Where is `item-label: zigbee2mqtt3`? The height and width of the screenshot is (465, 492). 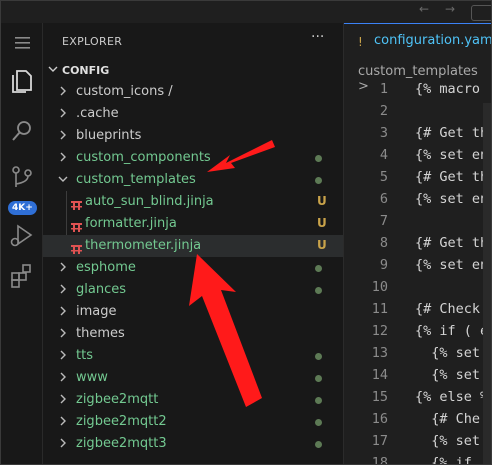
item-label: zigbee2mqtt3 is located at coordinates (121, 443).